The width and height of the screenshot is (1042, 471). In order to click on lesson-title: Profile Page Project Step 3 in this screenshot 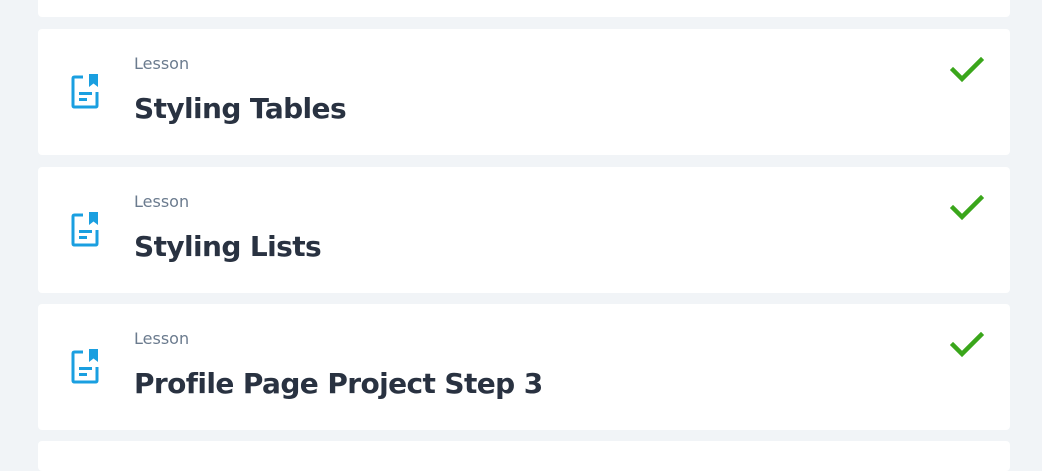, I will do `click(338, 384)`.